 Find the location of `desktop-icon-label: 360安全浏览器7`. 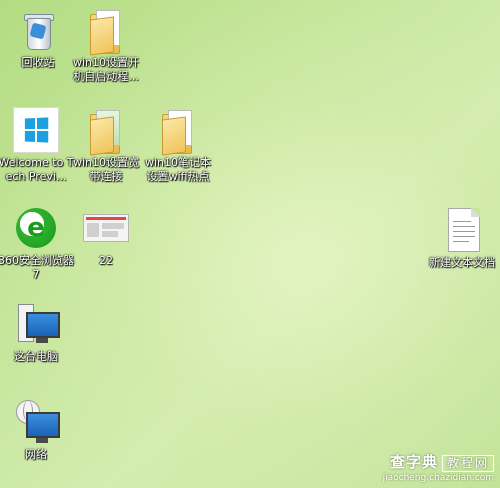

desktop-icon-label: 360安全浏览器7 is located at coordinates (37, 267).